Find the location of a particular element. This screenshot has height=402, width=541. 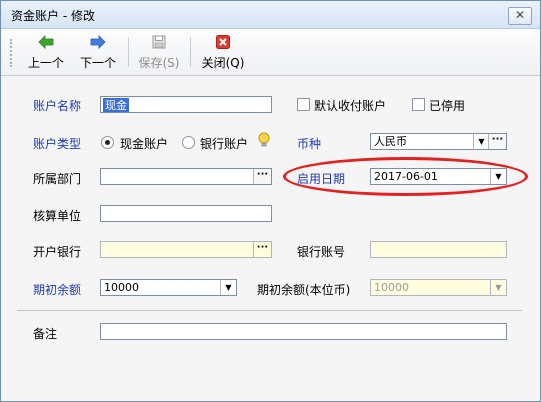

close-button-label: 关闭(Q) is located at coordinates (223, 63).